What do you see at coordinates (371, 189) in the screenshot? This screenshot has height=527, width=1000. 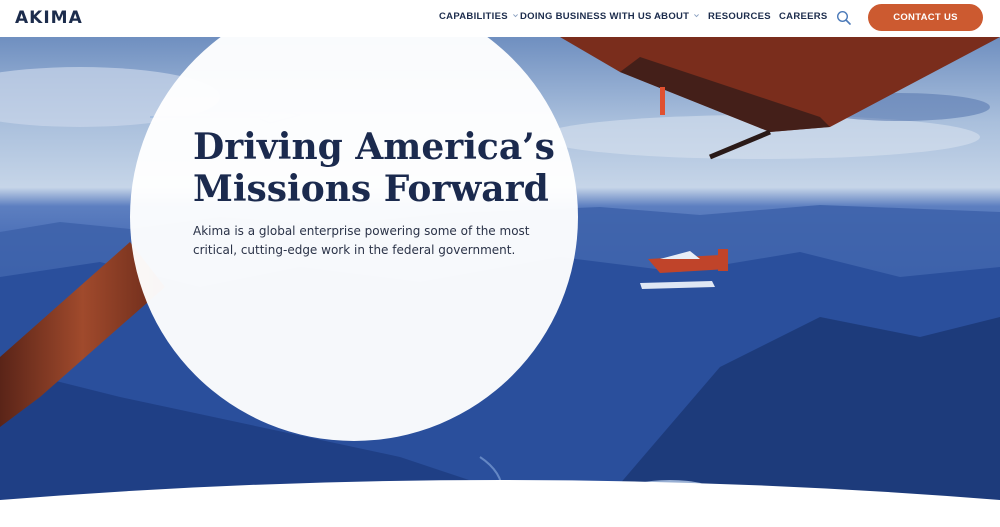 I see `hero-title-line-2: Missions Forward` at bounding box center [371, 189].